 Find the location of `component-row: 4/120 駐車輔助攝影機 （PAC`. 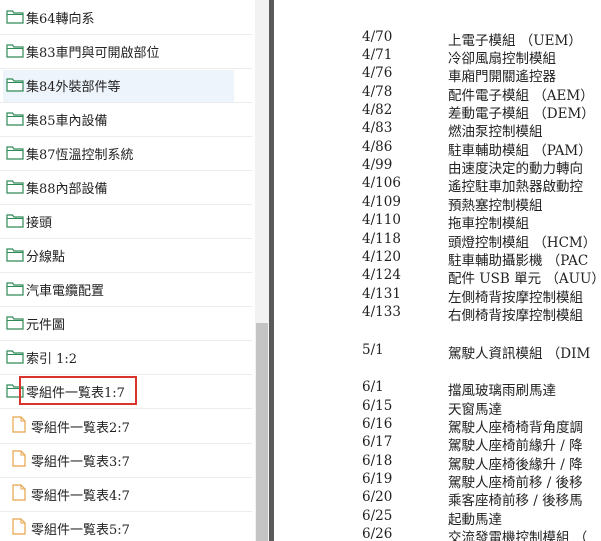

component-row: 4/120 駐車輔助攝影機 （PAC is located at coordinates (437, 259).